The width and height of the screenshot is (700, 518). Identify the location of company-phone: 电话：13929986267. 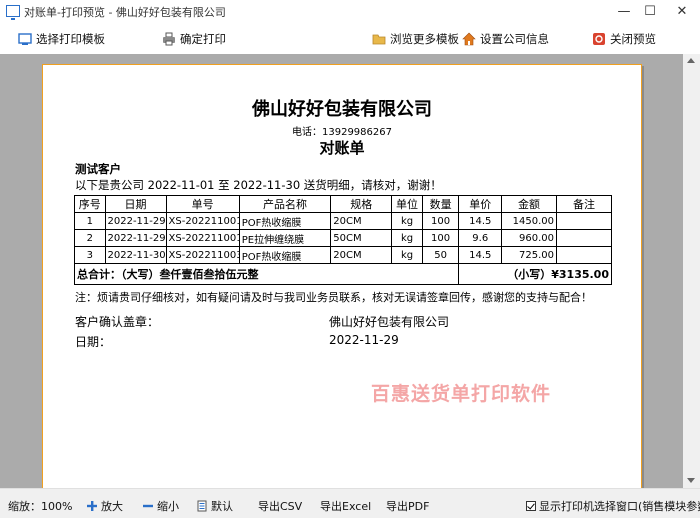
(342, 132).